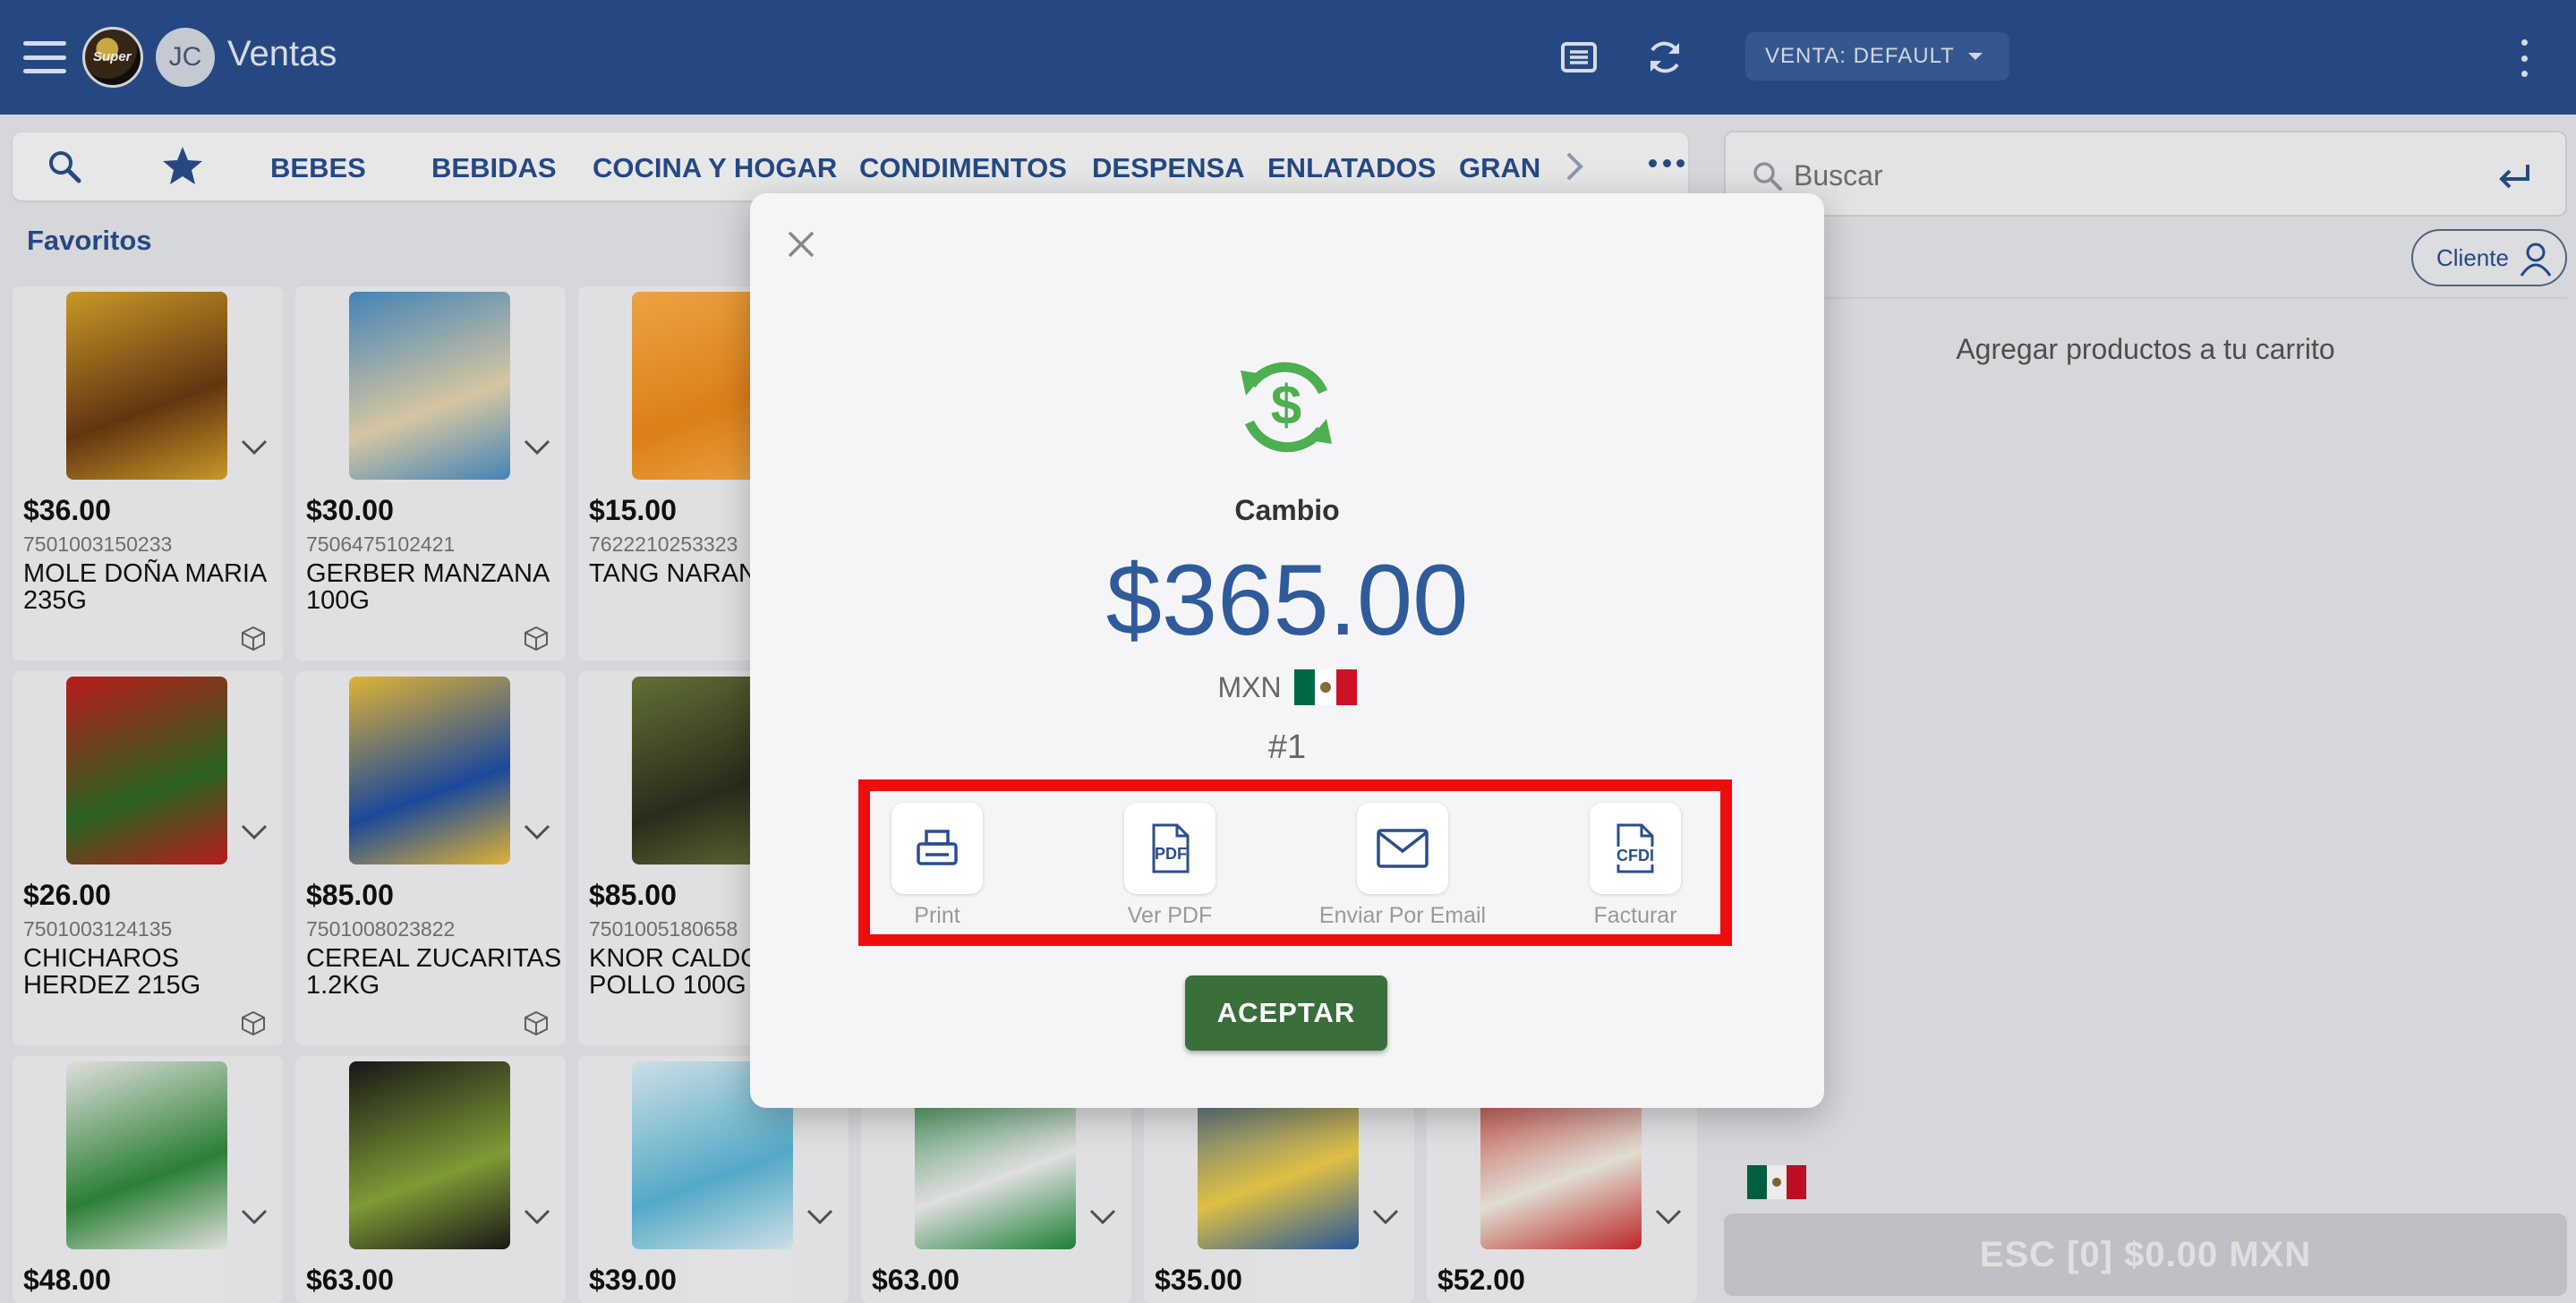 Image resolution: width=2576 pixels, height=1303 pixels. What do you see at coordinates (1635, 915) in the screenshot?
I see `facturar-label: Facturar` at bounding box center [1635, 915].